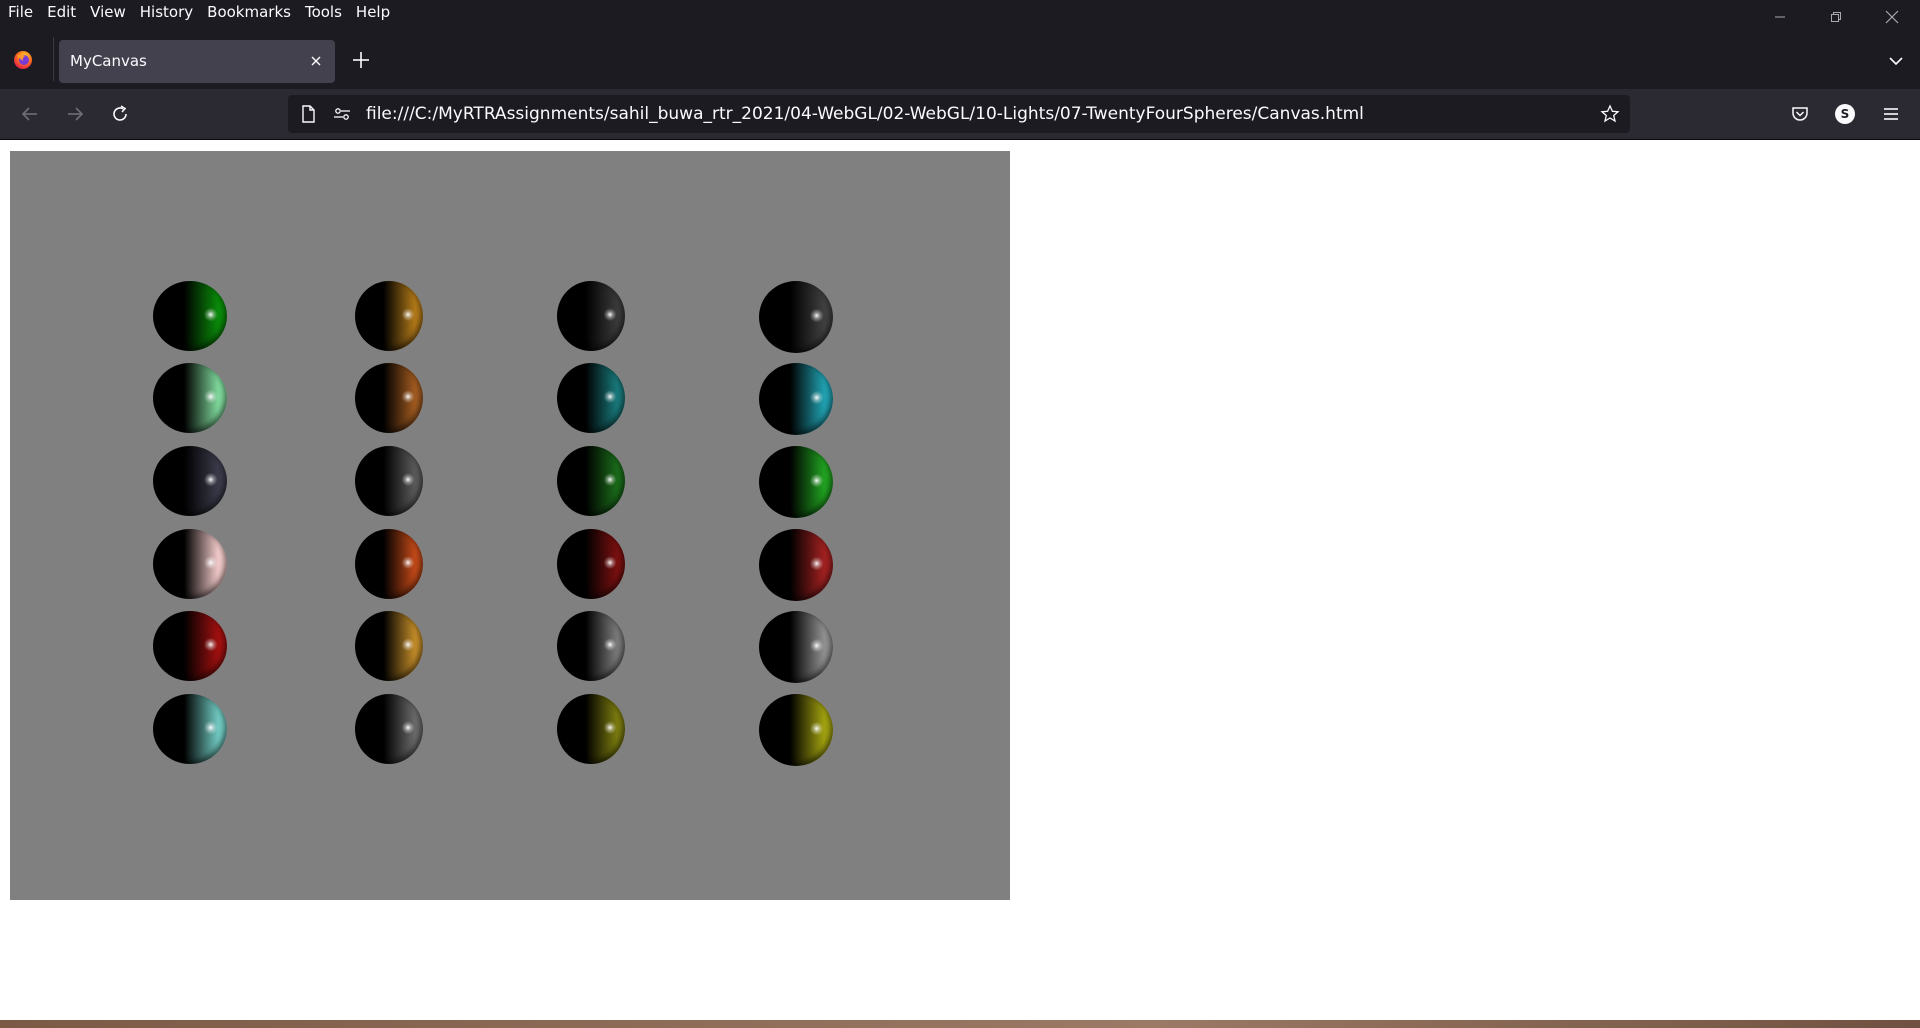 This screenshot has height=1028, width=1920. What do you see at coordinates (373, 13) in the screenshot?
I see `menu-help: Help` at bounding box center [373, 13].